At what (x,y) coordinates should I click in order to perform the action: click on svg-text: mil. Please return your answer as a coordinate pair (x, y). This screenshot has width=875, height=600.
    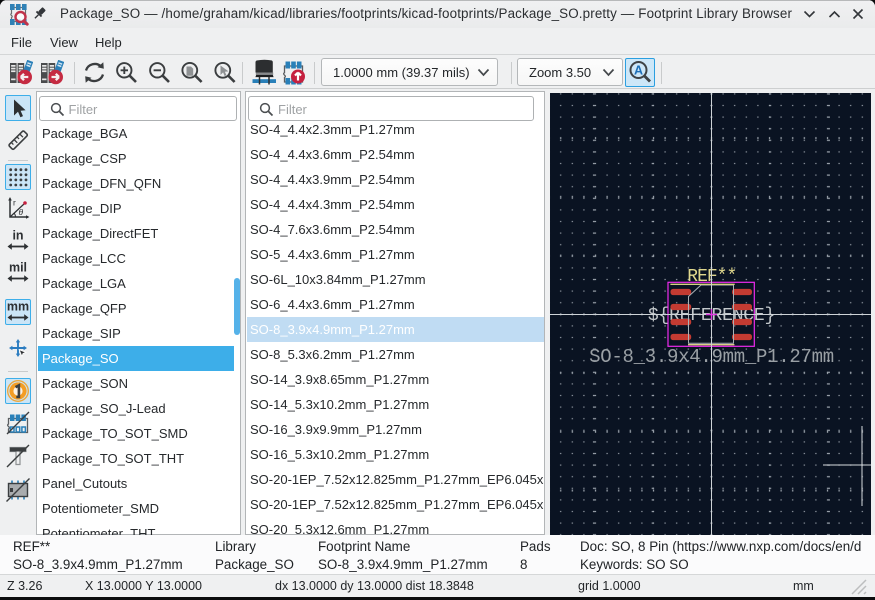
    Looking at the image, I should click on (18, 268).